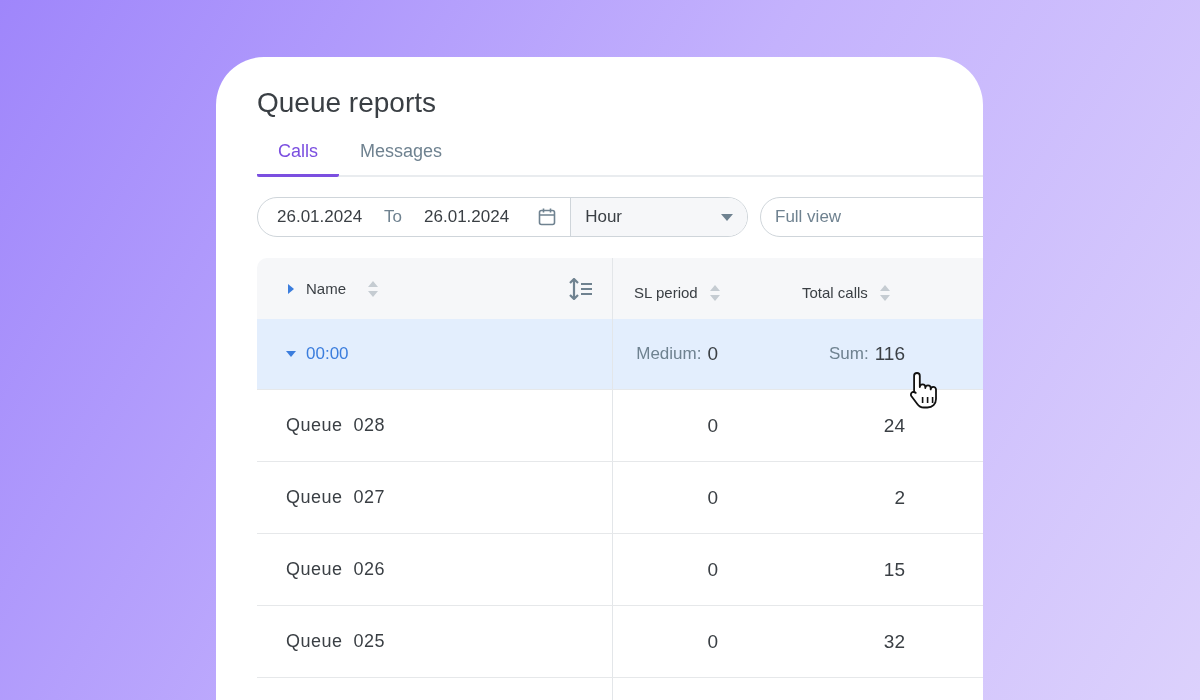 Image resolution: width=1200 pixels, height=700 pixels. What do you see at coordinates (298, 156) in the screenshot?
I see `tab: Calls` at bounding box center [298, 156].